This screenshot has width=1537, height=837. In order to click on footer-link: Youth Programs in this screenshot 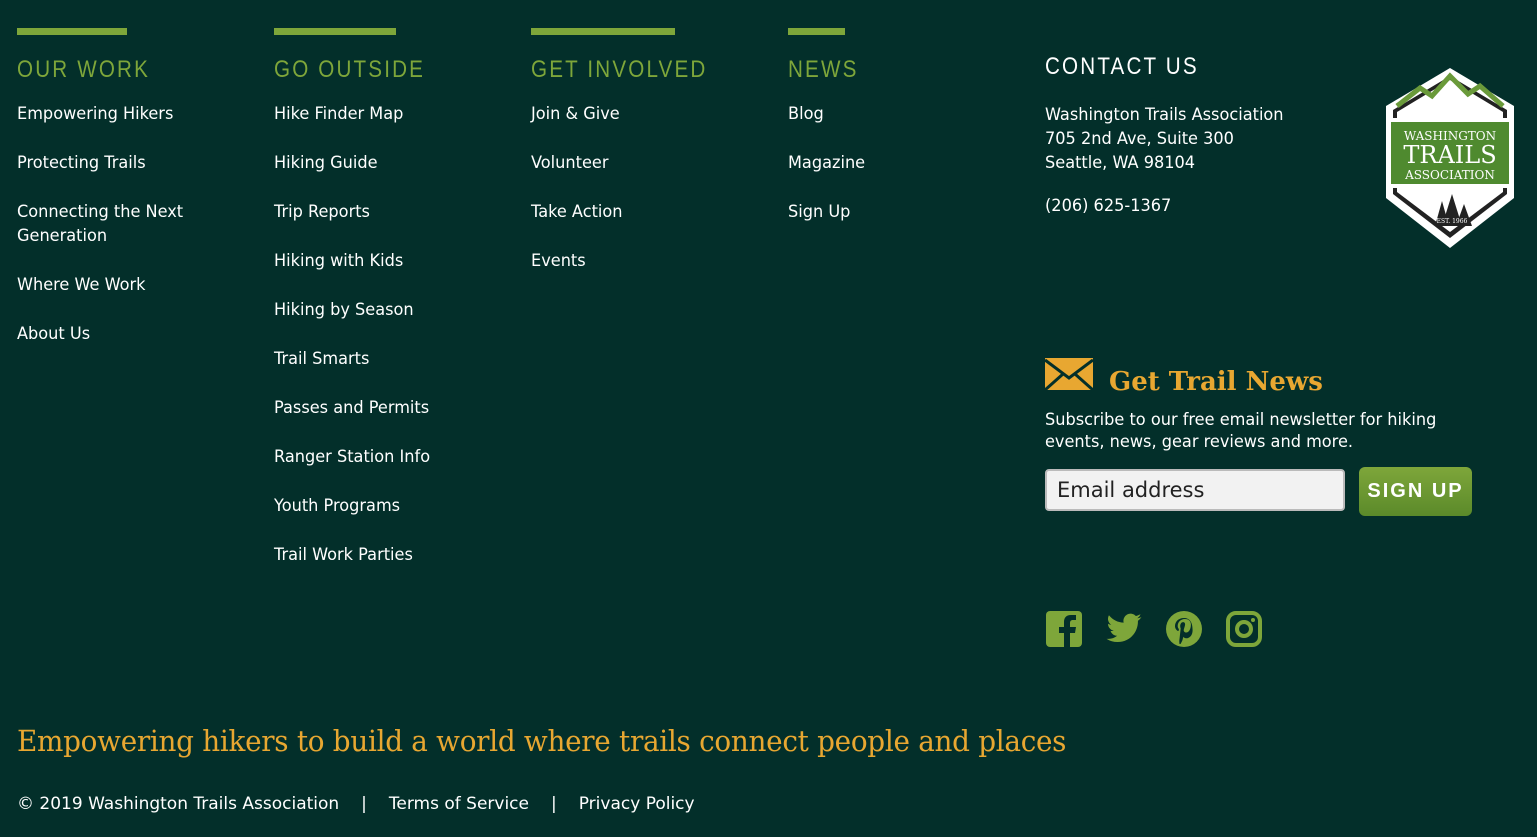, I will do `click(337, 506)`.